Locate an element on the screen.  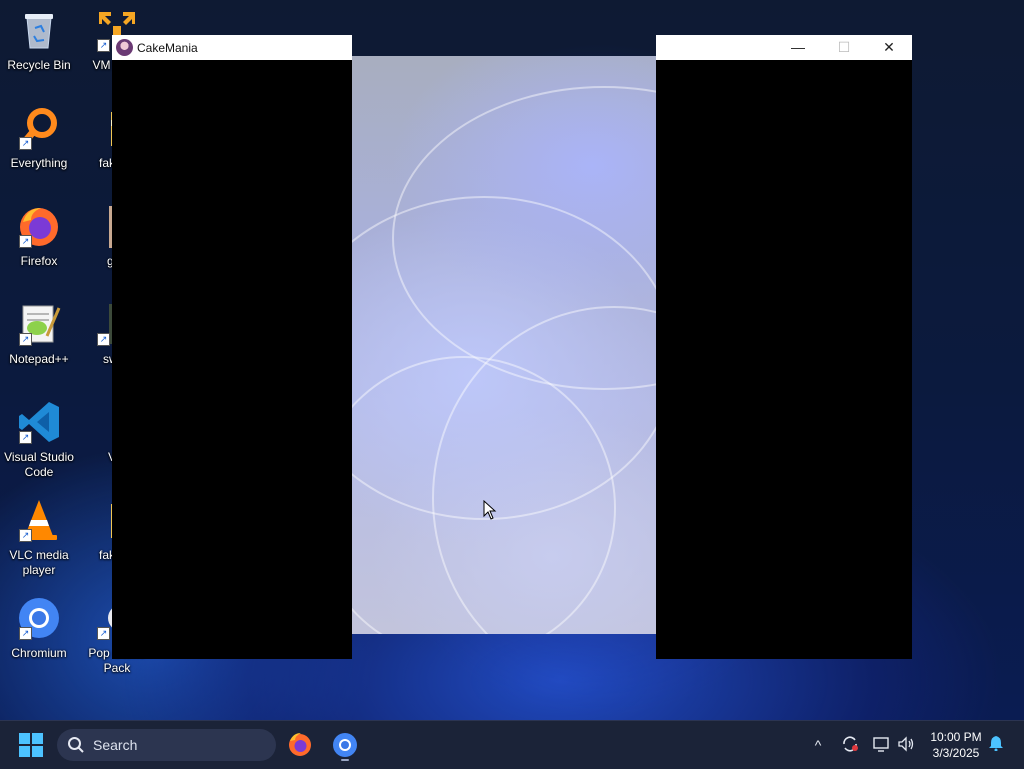
desktop-icon-label: Everything is located at coordinates (39, 163).